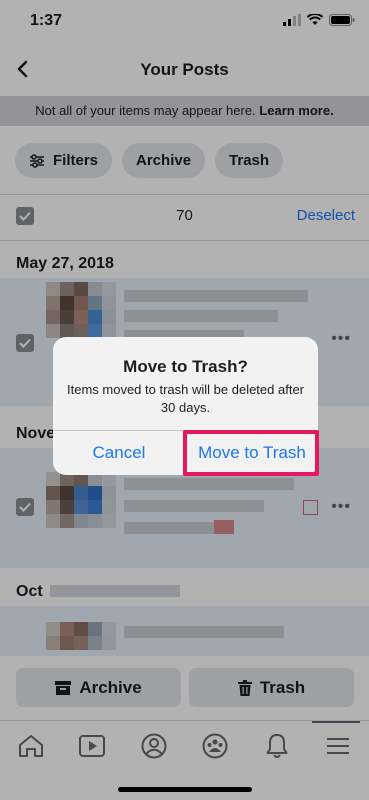  Describe the element at coordinates (119, 453) in the screenshot. I see `cancel-button: Cancel` at that location.